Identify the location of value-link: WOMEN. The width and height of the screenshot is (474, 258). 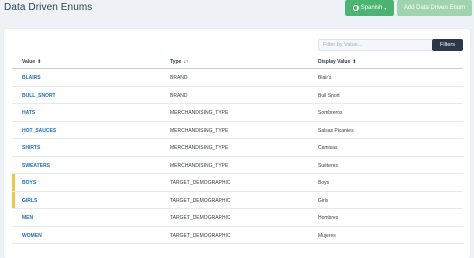
(32, 236).